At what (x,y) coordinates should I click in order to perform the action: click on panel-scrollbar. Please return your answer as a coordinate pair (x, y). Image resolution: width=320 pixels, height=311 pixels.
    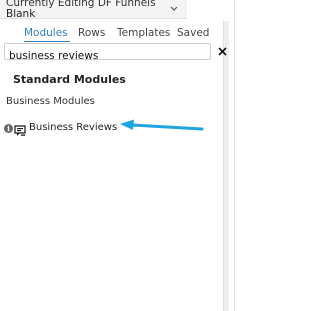
    Looking at the image, I should click on (226, 166).